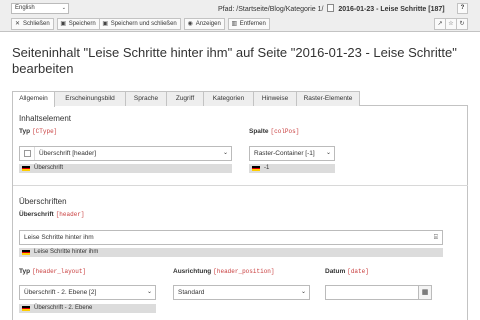 This screenshot has width=480, height=320. Describe the element at coordinates (146, 98) in the screenshot. I see `tab-sprache: Sprache` at that location.